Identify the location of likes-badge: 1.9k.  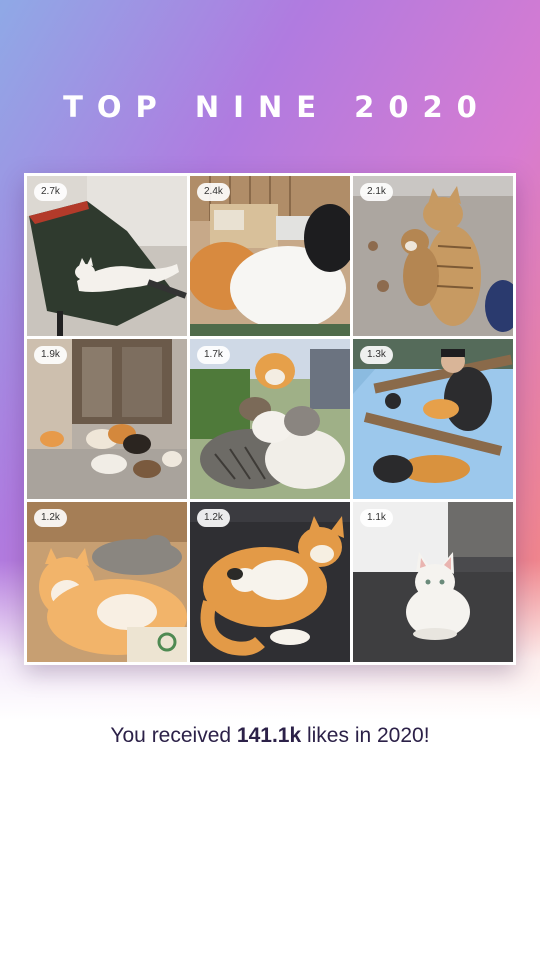
(50, 355).